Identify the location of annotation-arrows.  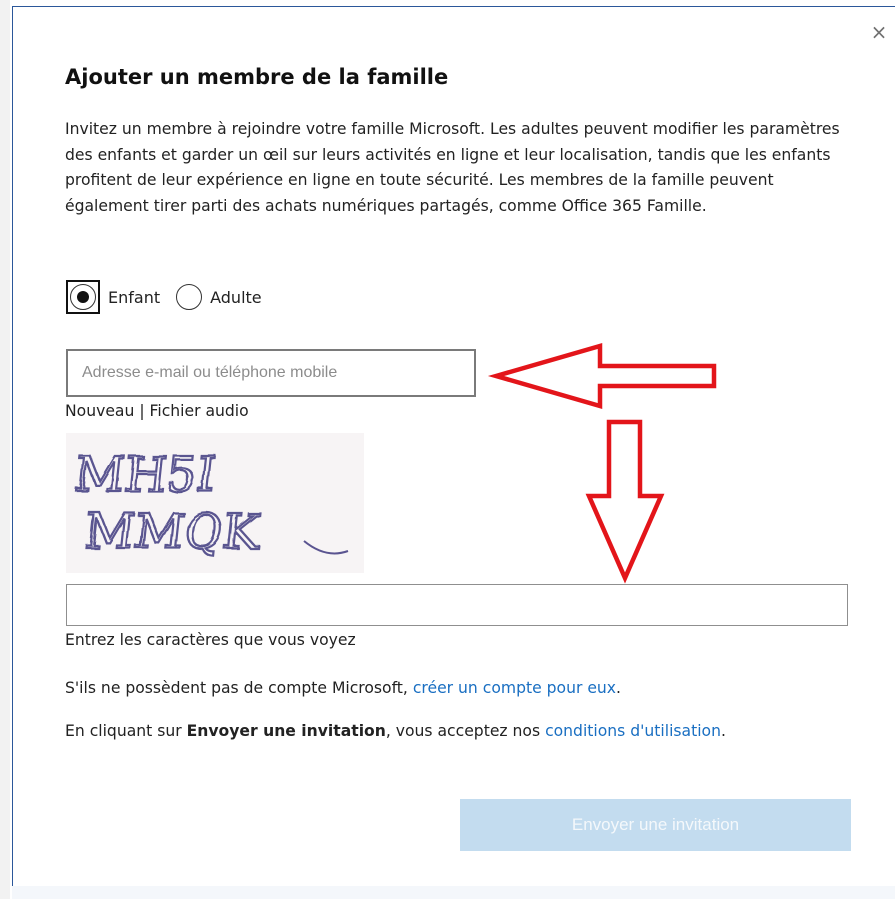
(602, 463).